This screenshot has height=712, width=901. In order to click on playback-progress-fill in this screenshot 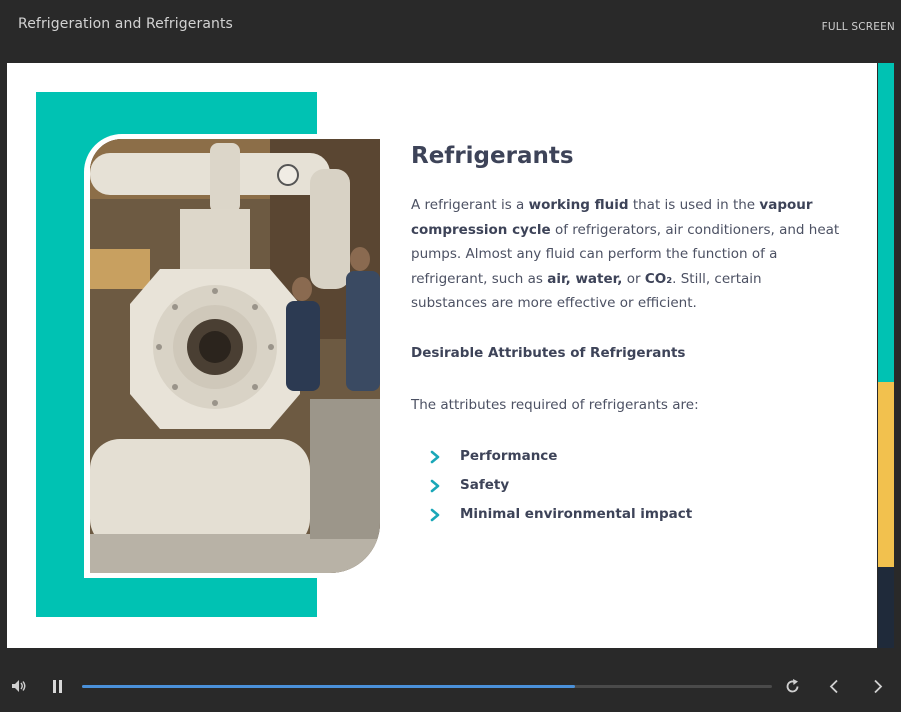, I will do `click(329, 686)`.